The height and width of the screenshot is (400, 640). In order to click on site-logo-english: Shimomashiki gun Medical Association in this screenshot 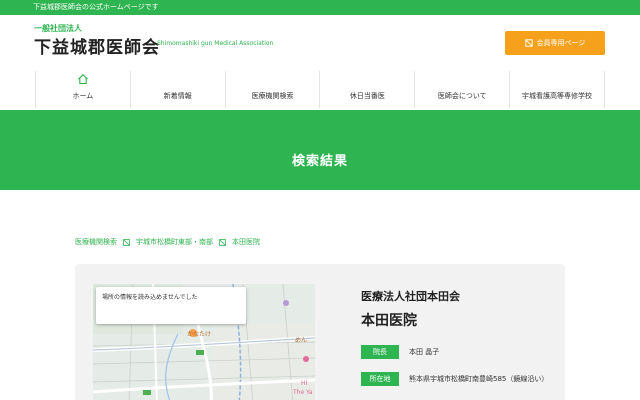, I will do `click(215, 43)`.